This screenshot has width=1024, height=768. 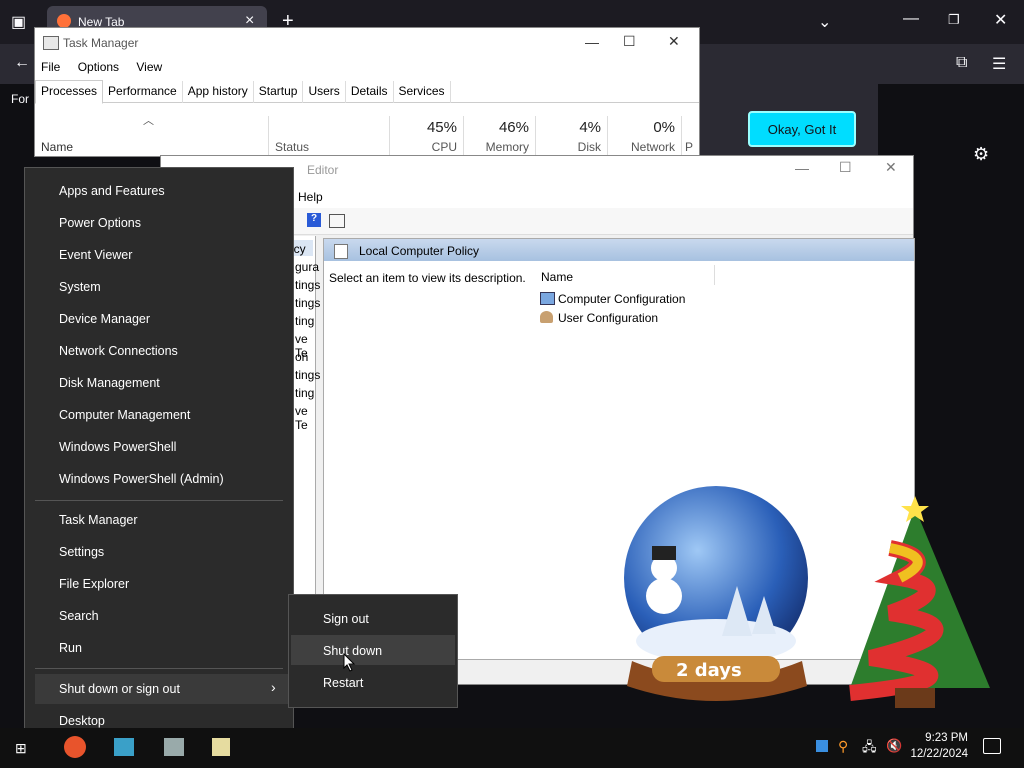 I want to click on column-status: Status, so click(x=292, y=147).